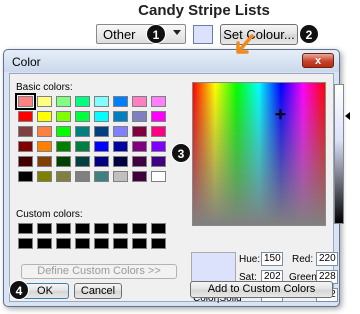 This screenshot has width=360, height=314. I want to click on chevron-down-icon, so click(177, 32).